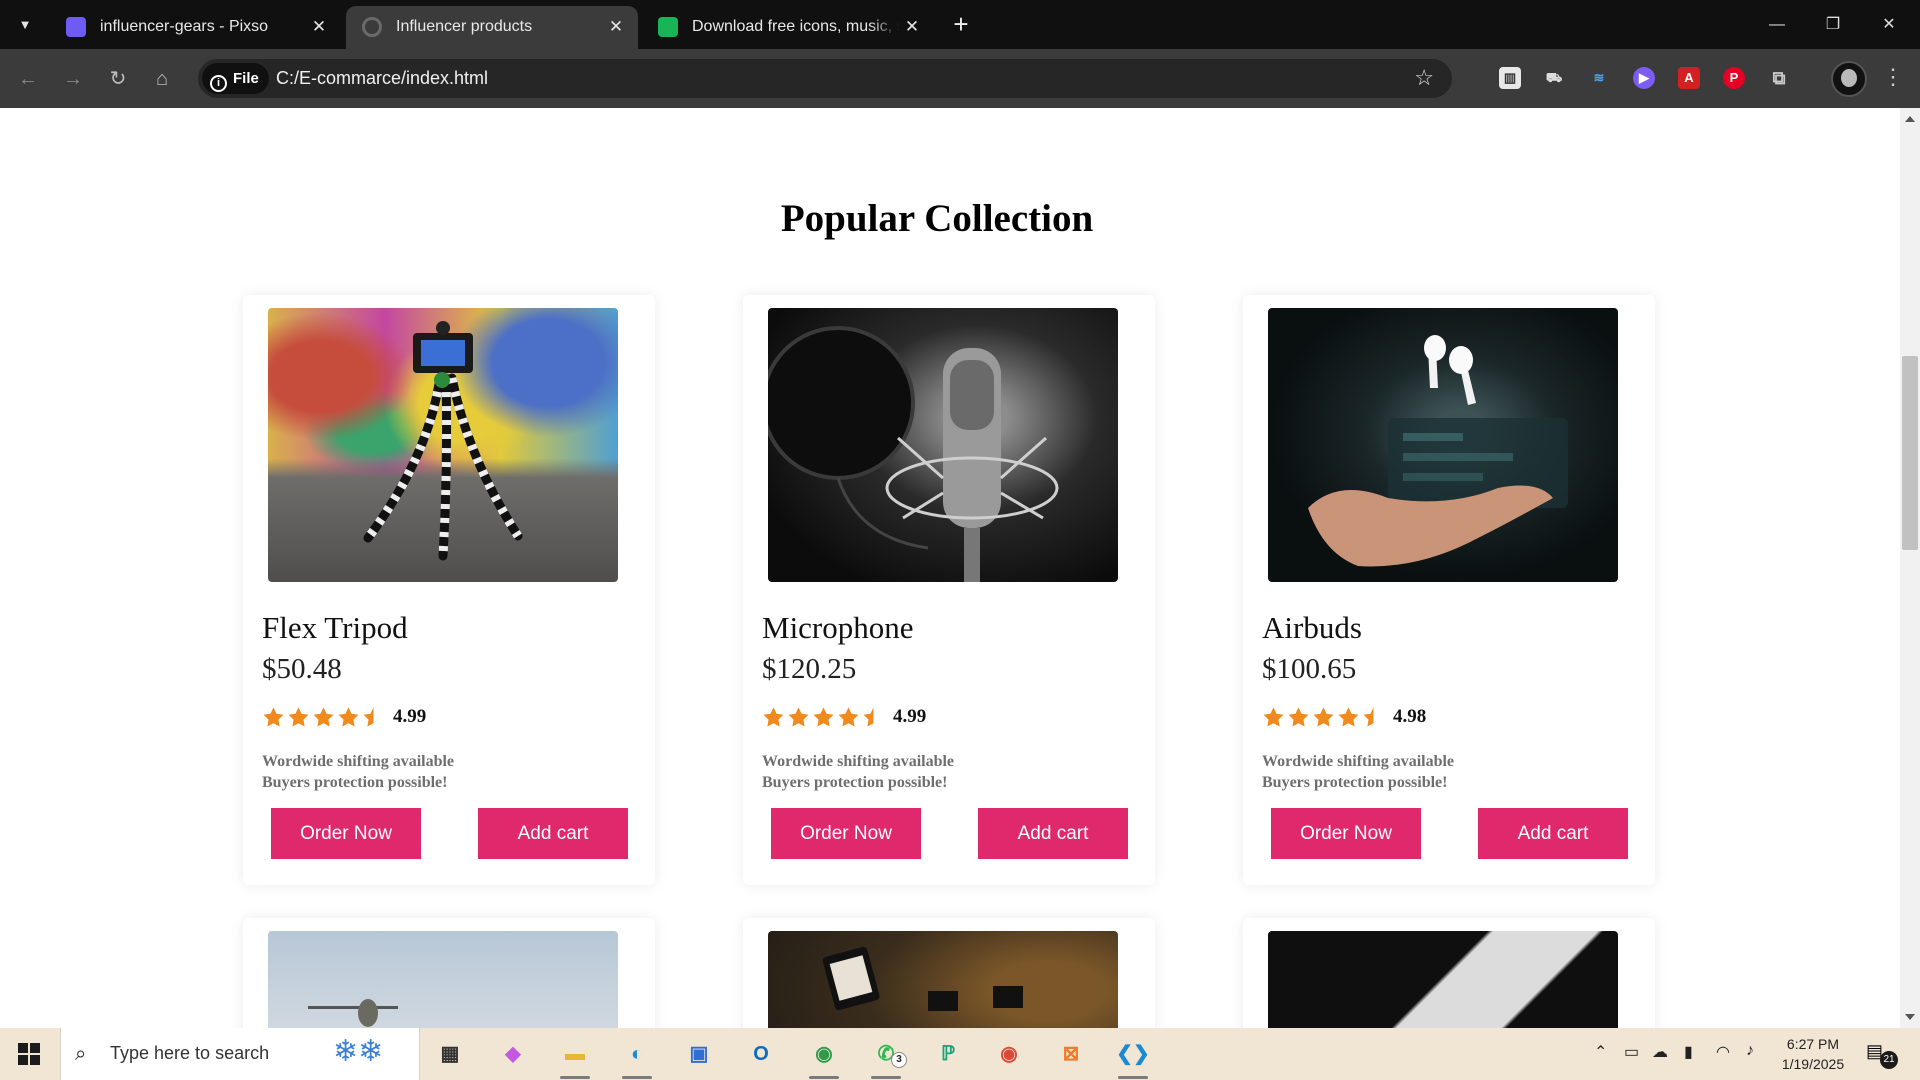 Image resolution: width=1920 pixels, height=1080 pixels. What do you see at coordinates (1910, 453) in the screenshot?
I see `scroll-thumb` at bounding box center [1910, 453].